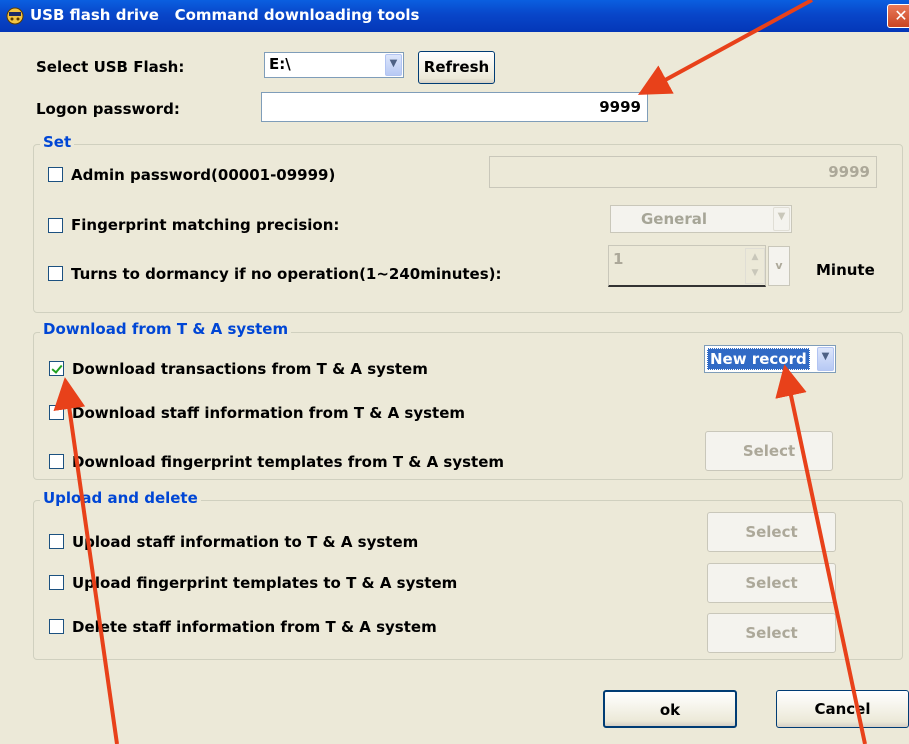 The width and height of the screenshot is (909, 744). I want to click on annotation-arrow-record, so click(821, 554).